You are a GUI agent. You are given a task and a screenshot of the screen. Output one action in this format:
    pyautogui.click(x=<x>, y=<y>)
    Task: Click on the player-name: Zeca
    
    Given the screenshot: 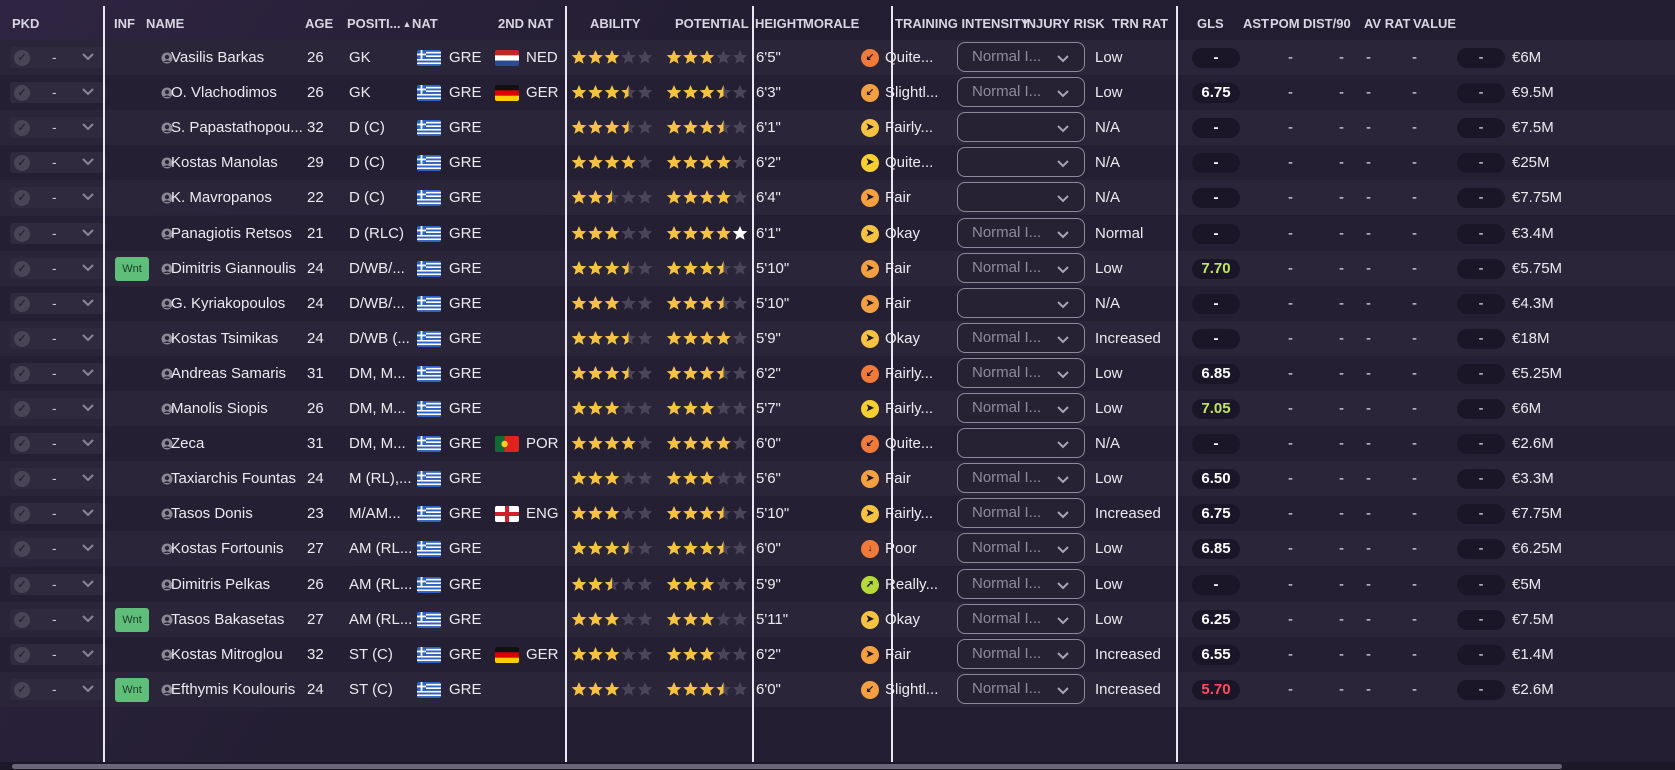 What is the action you would take?
    pyautogui.click(x=187, y=443)
    